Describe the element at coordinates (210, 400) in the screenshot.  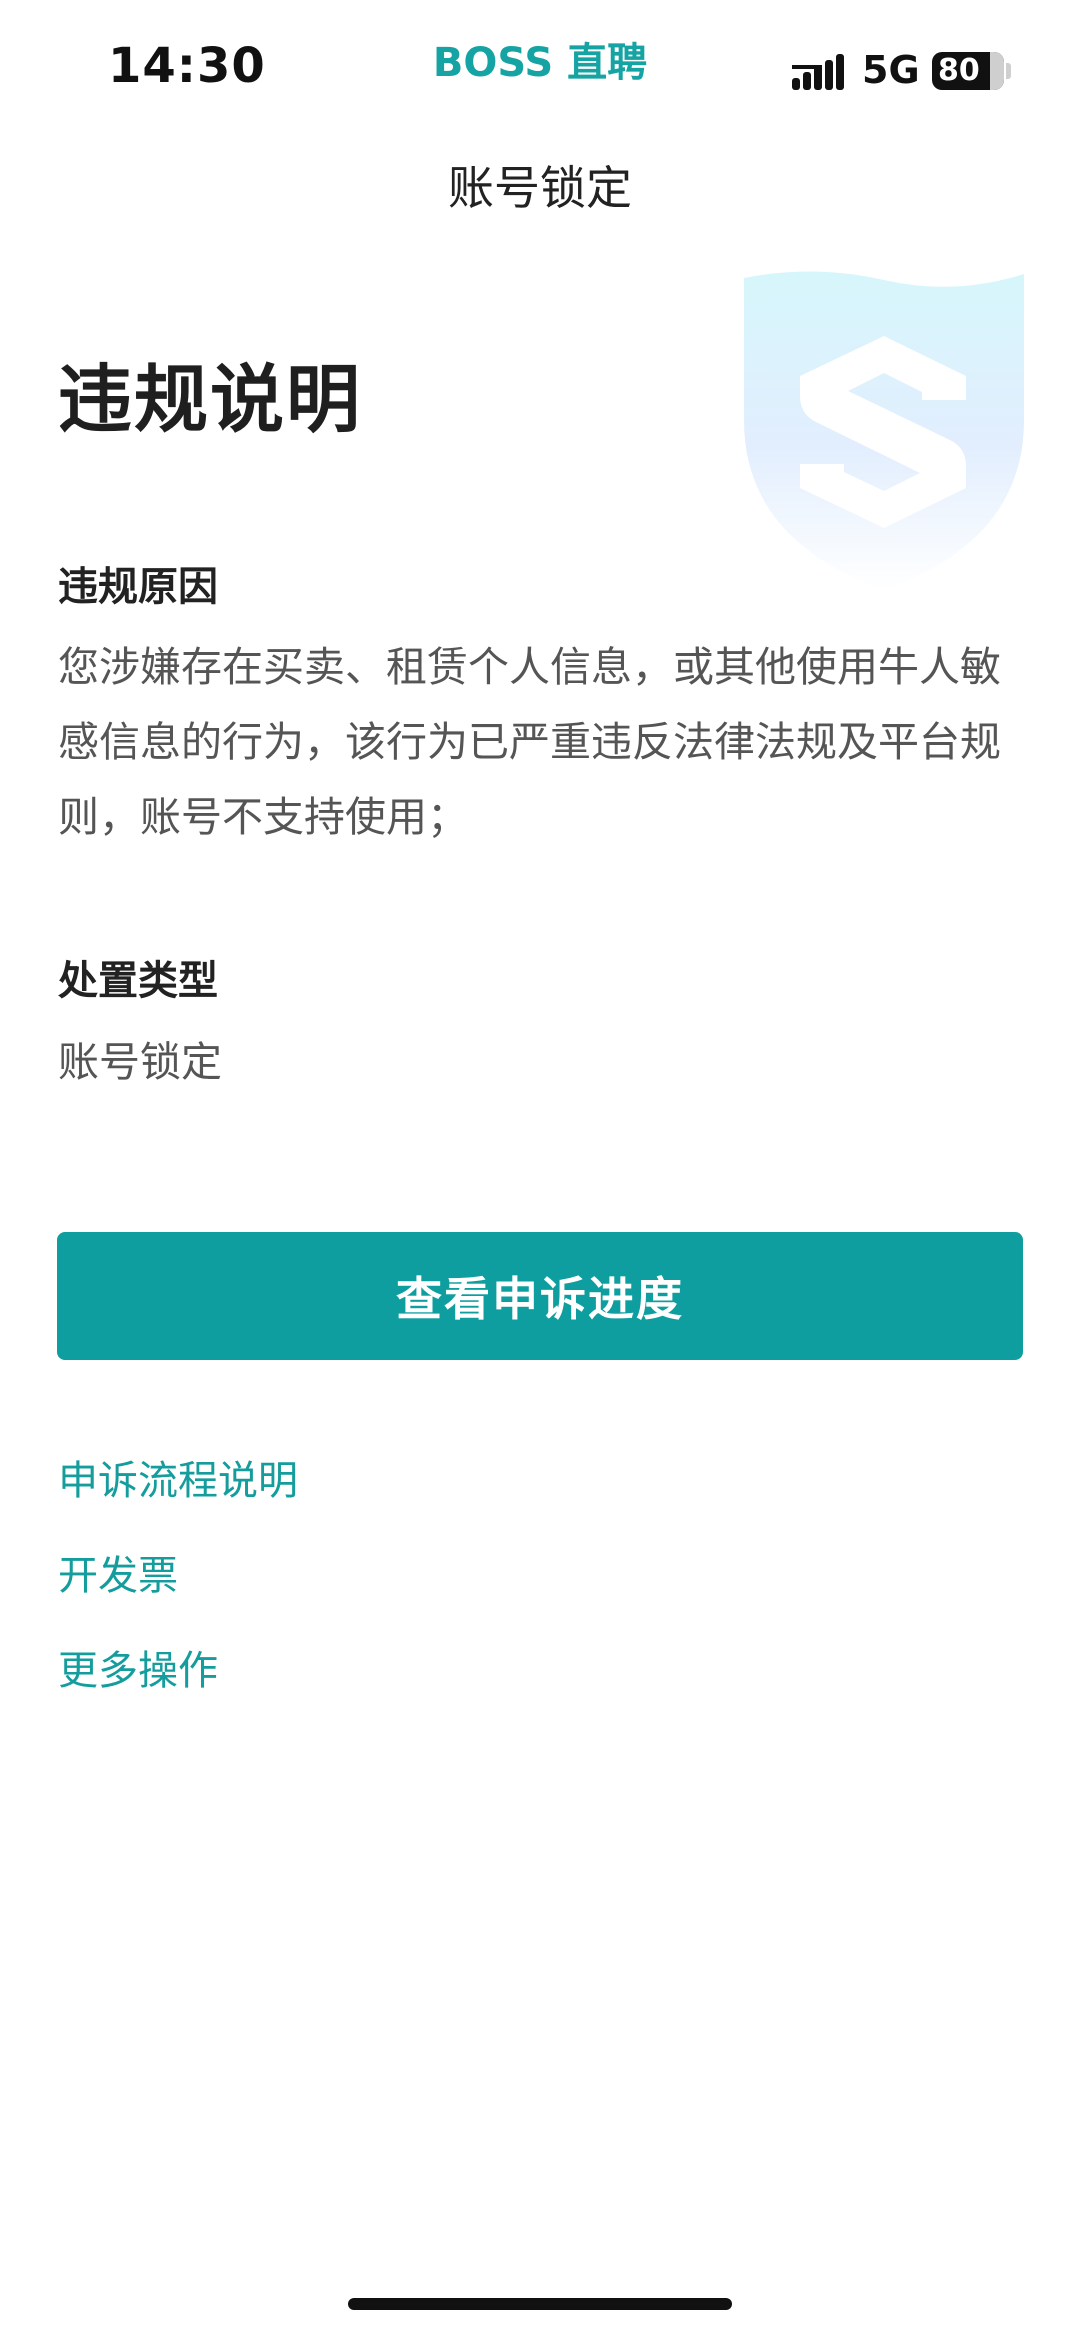
I see `violation-heading: 违规说明` at that location.